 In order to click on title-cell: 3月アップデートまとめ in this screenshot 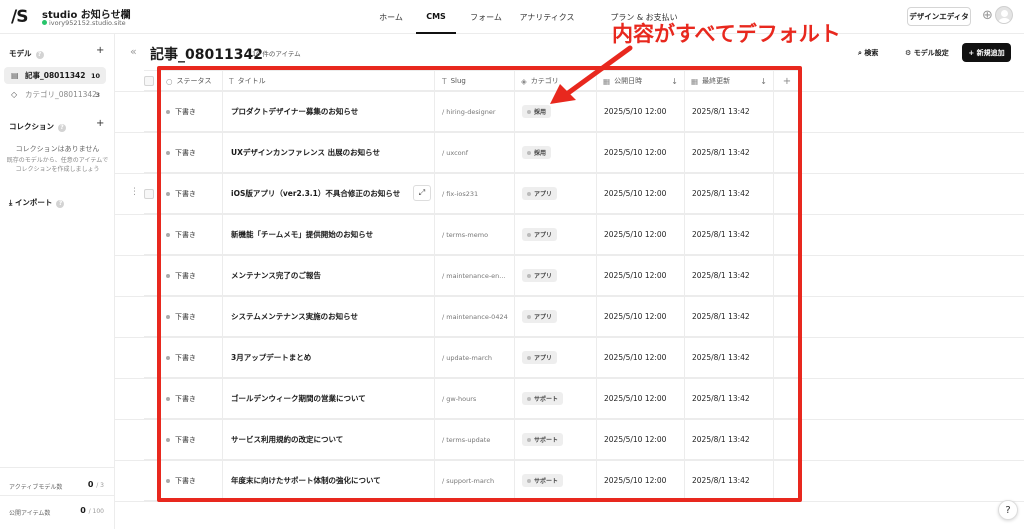, I will do `click(329, 357)`.